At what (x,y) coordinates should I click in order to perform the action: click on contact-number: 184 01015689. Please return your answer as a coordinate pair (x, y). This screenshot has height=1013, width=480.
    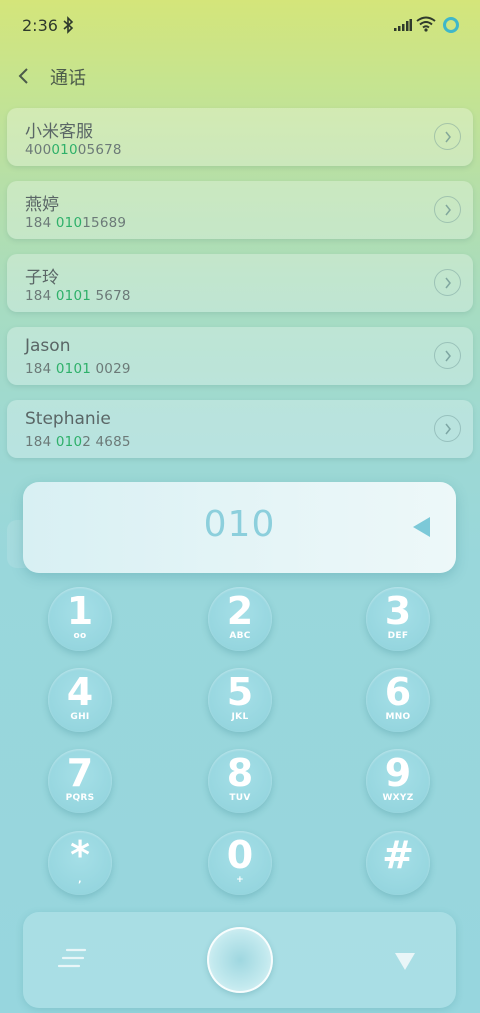
    Looking at the image, I should click on (76, 223).